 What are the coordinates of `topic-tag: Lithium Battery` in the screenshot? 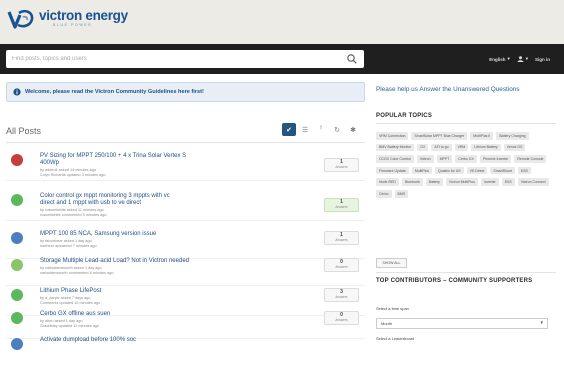 It's located at (486, 147).